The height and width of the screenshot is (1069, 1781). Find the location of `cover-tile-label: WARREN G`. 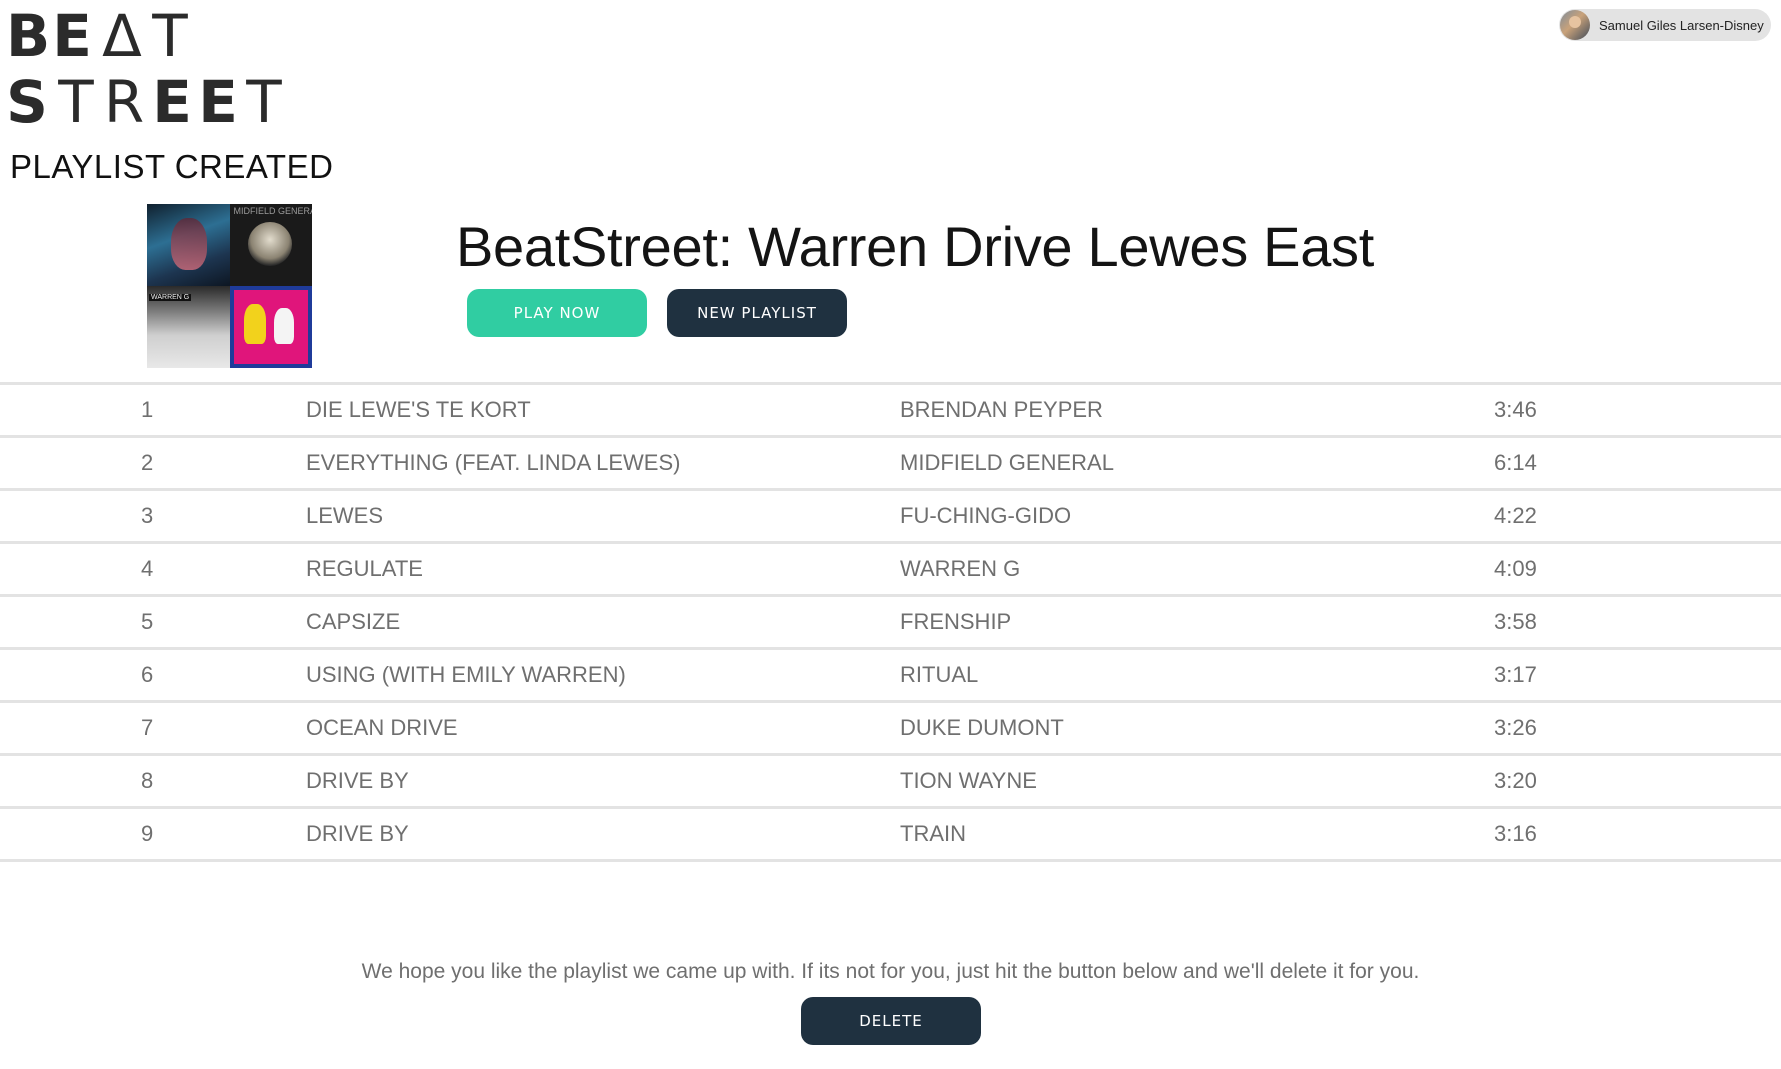

cover-tile-label: WARREN G is located at coordinates (170, 297).